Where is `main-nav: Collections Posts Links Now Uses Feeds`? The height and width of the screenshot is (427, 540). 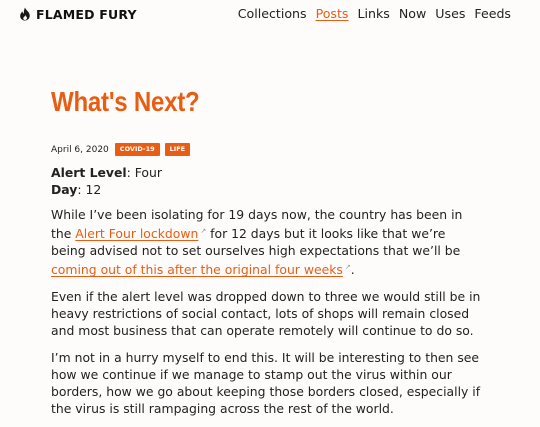 main-nav: Collections Posts Links Now Uses Feeds is located at coordinates (374, 13).